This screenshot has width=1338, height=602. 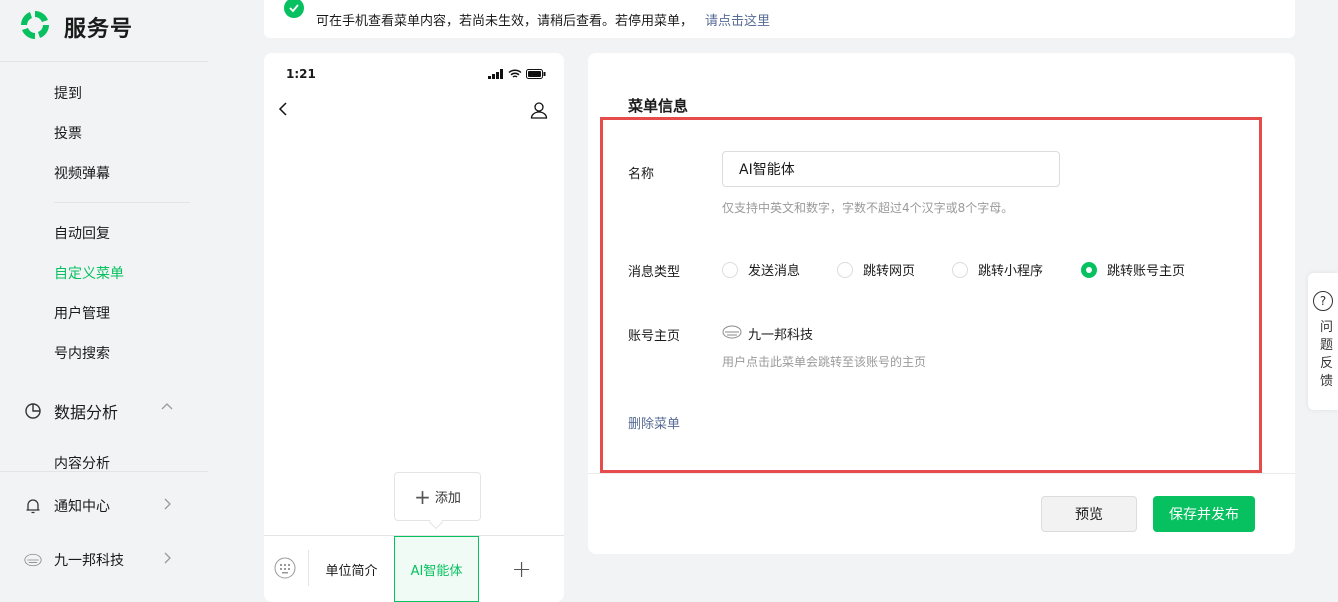 What do you see at coordinates (351, 569) in the screenshot?
I see `menu-item-unit-intro: 单位简介` at bounding box center [351, 569].